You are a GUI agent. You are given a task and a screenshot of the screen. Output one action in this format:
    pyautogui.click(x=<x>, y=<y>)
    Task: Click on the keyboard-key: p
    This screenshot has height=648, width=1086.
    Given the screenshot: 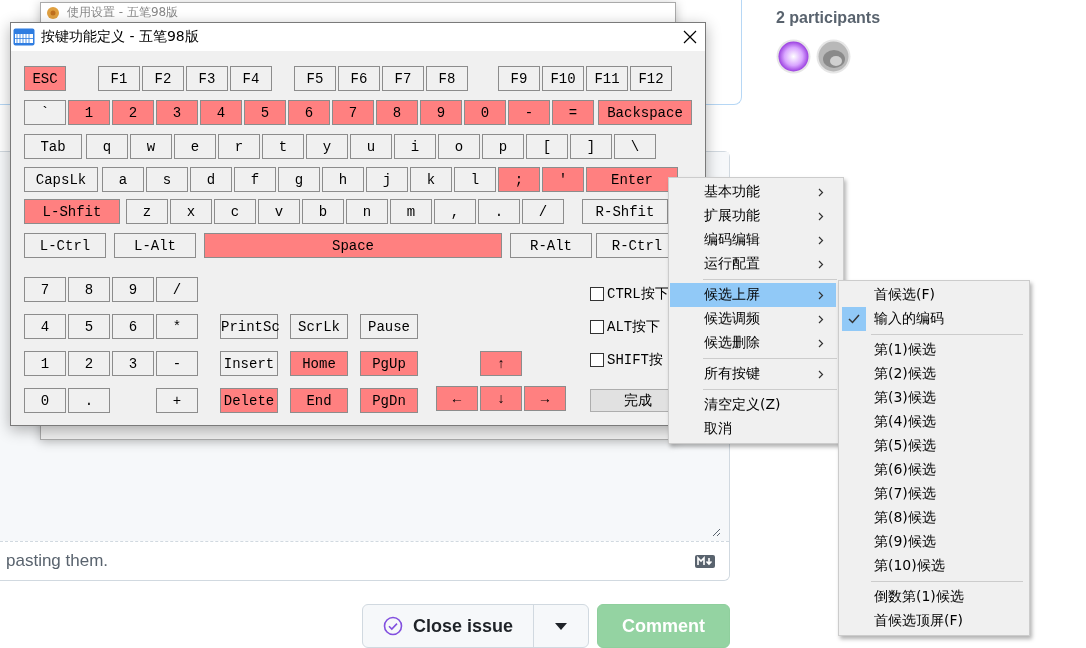 What is the action you would take?
    pyautogui.click(x=503, y=146)
    